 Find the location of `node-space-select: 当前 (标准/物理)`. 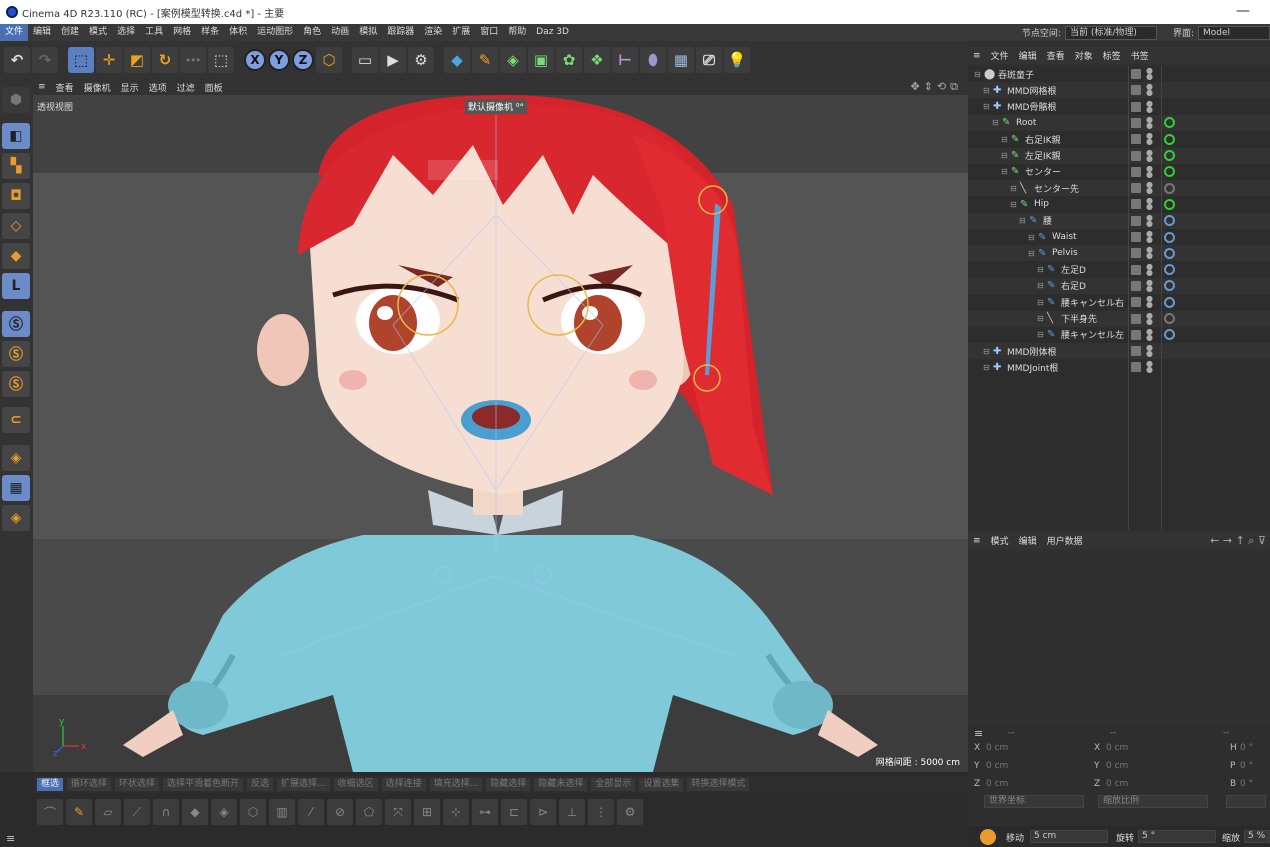

node-space-select: 当前 (标准/物理) is located at coordinates (1110, 32).